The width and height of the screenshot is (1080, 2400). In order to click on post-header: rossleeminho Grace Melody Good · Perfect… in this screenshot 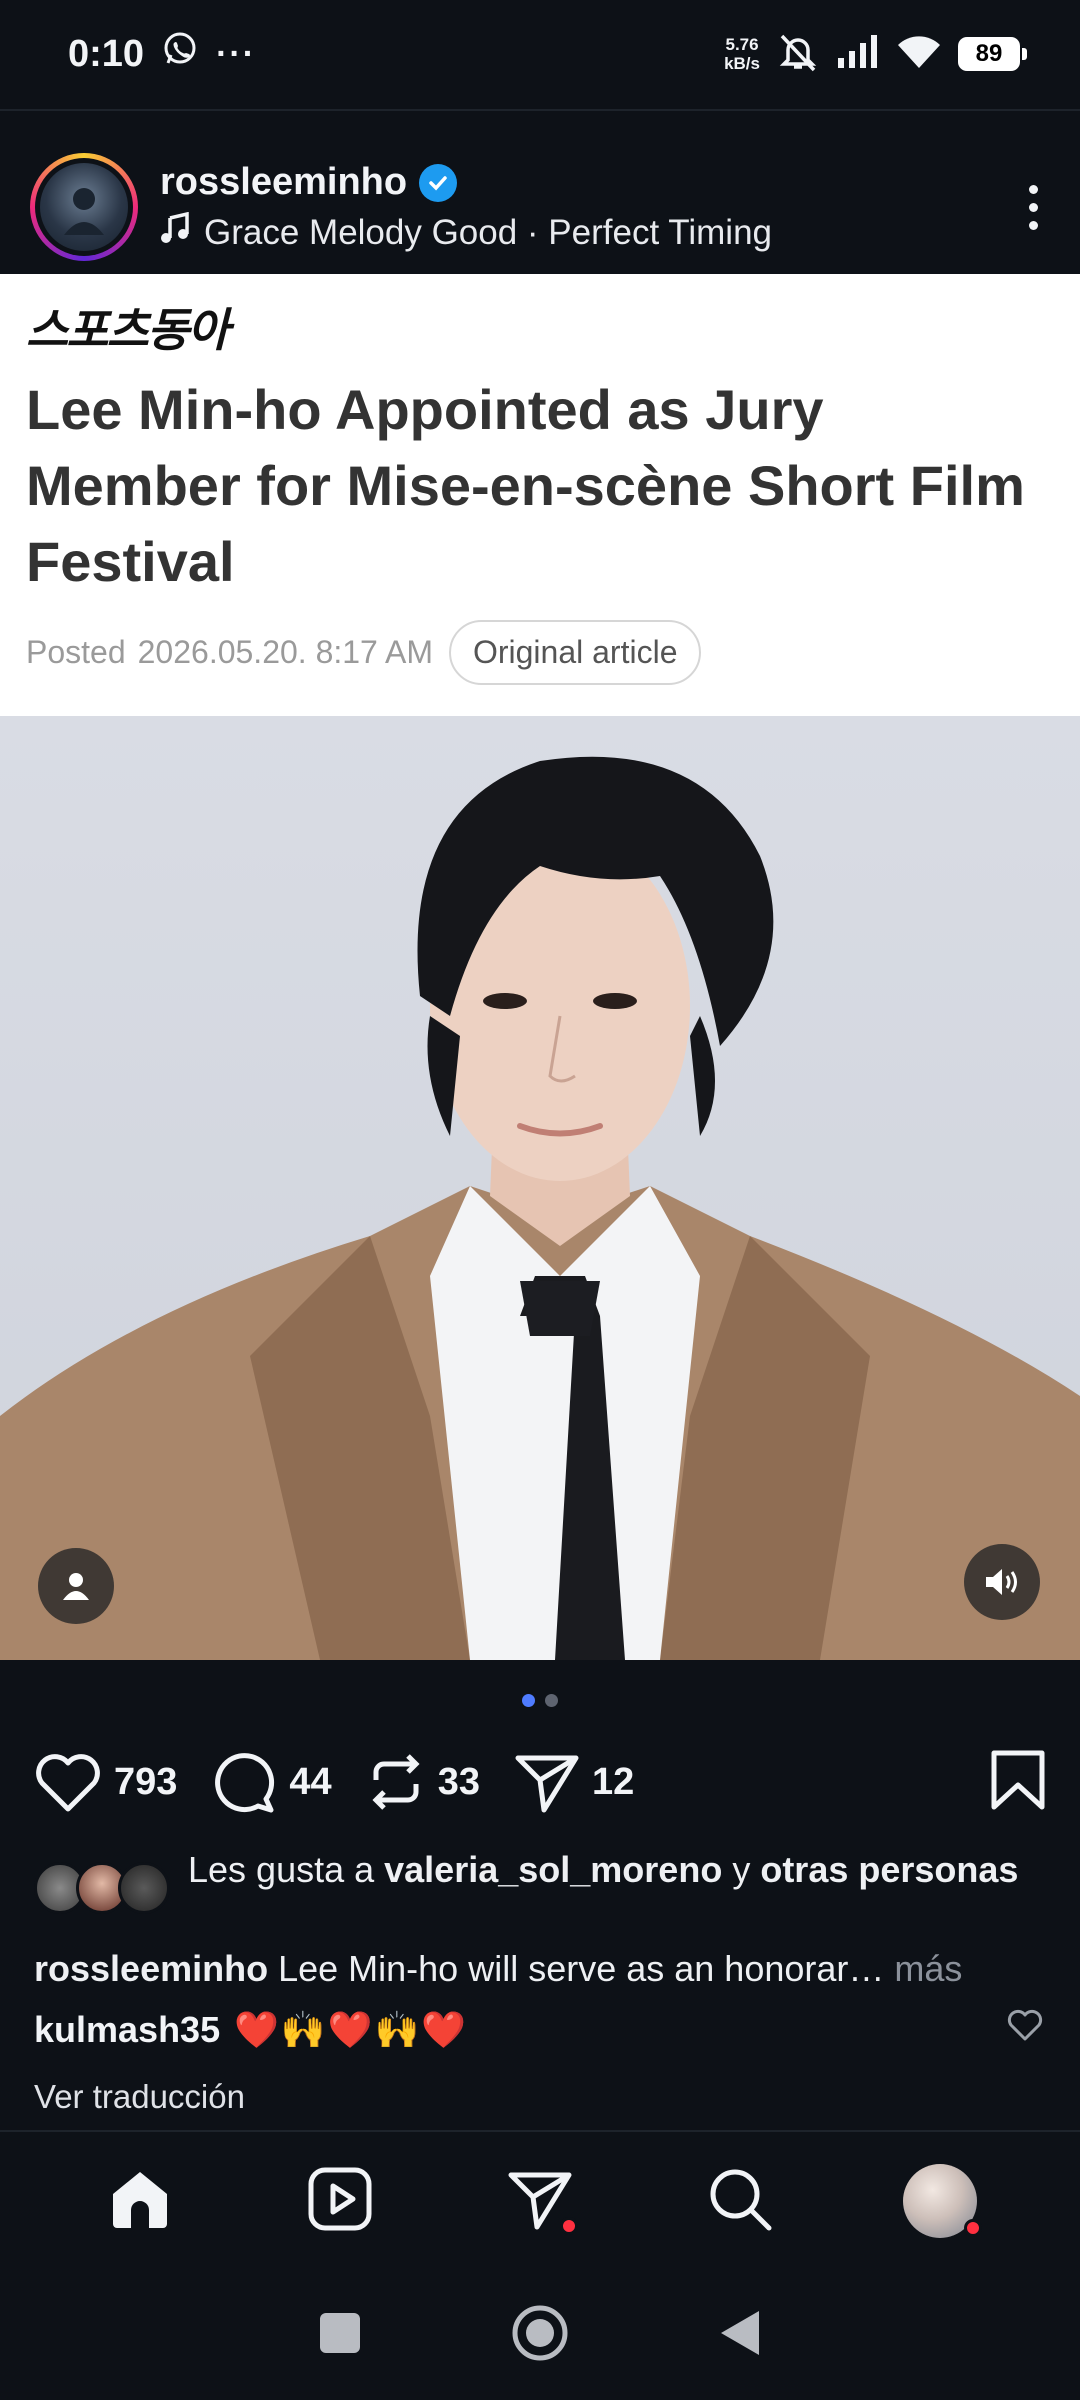, I will do `click(540, 207)`.